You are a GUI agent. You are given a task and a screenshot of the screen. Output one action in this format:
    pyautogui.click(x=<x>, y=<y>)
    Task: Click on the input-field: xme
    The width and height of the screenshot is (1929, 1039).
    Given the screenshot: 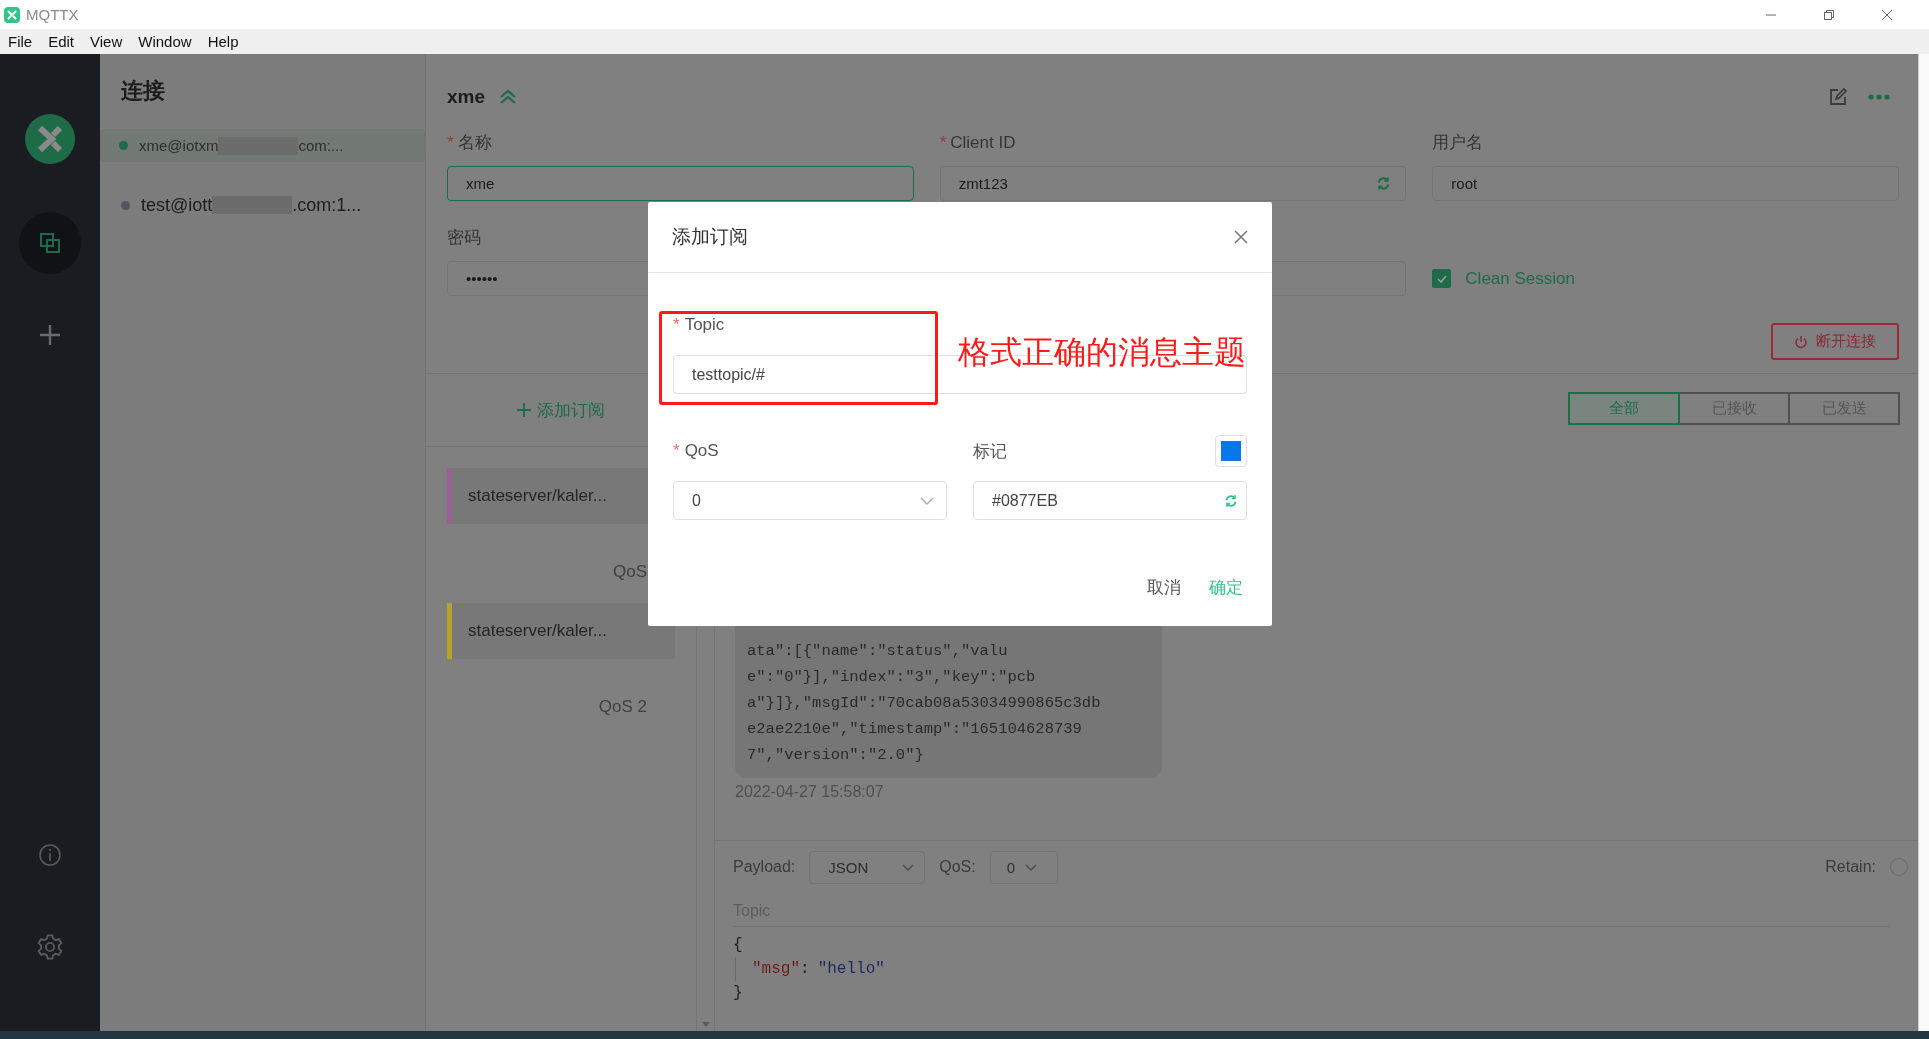 What is the action you would take?
    pyautogui.click(x=680, y=183)
    